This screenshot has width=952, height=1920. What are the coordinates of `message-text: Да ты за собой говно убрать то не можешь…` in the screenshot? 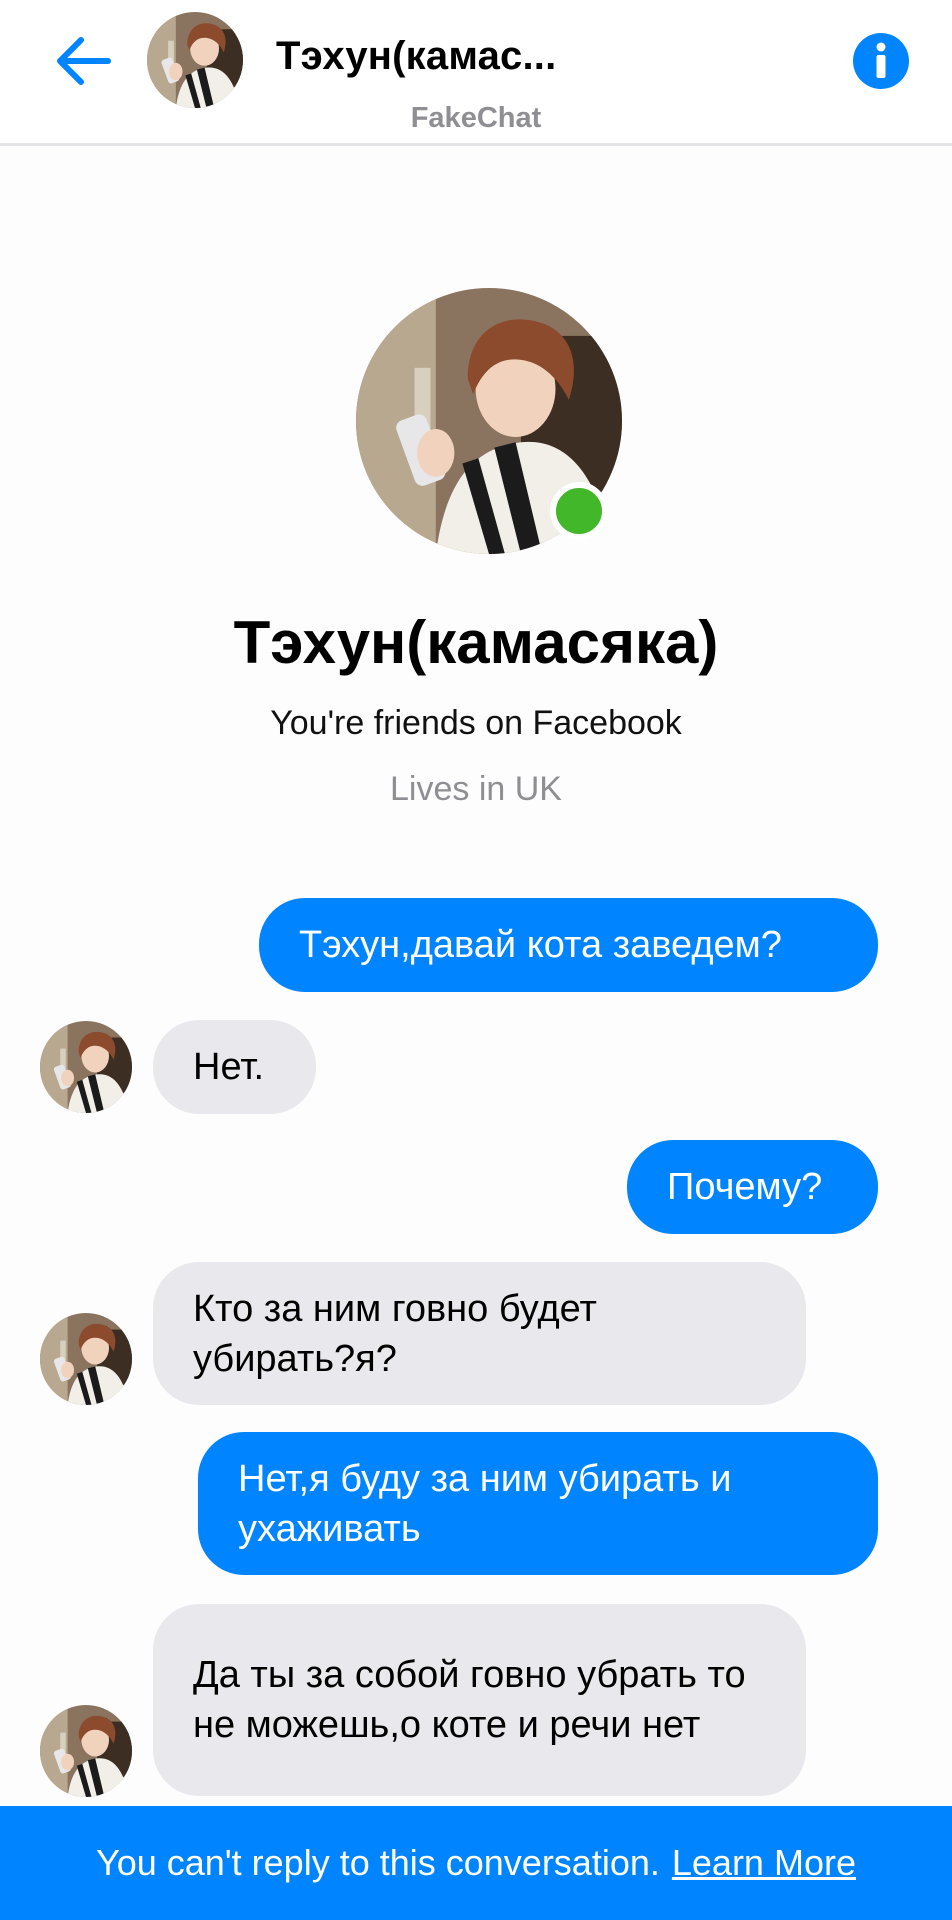 It's located at (469, 1700).